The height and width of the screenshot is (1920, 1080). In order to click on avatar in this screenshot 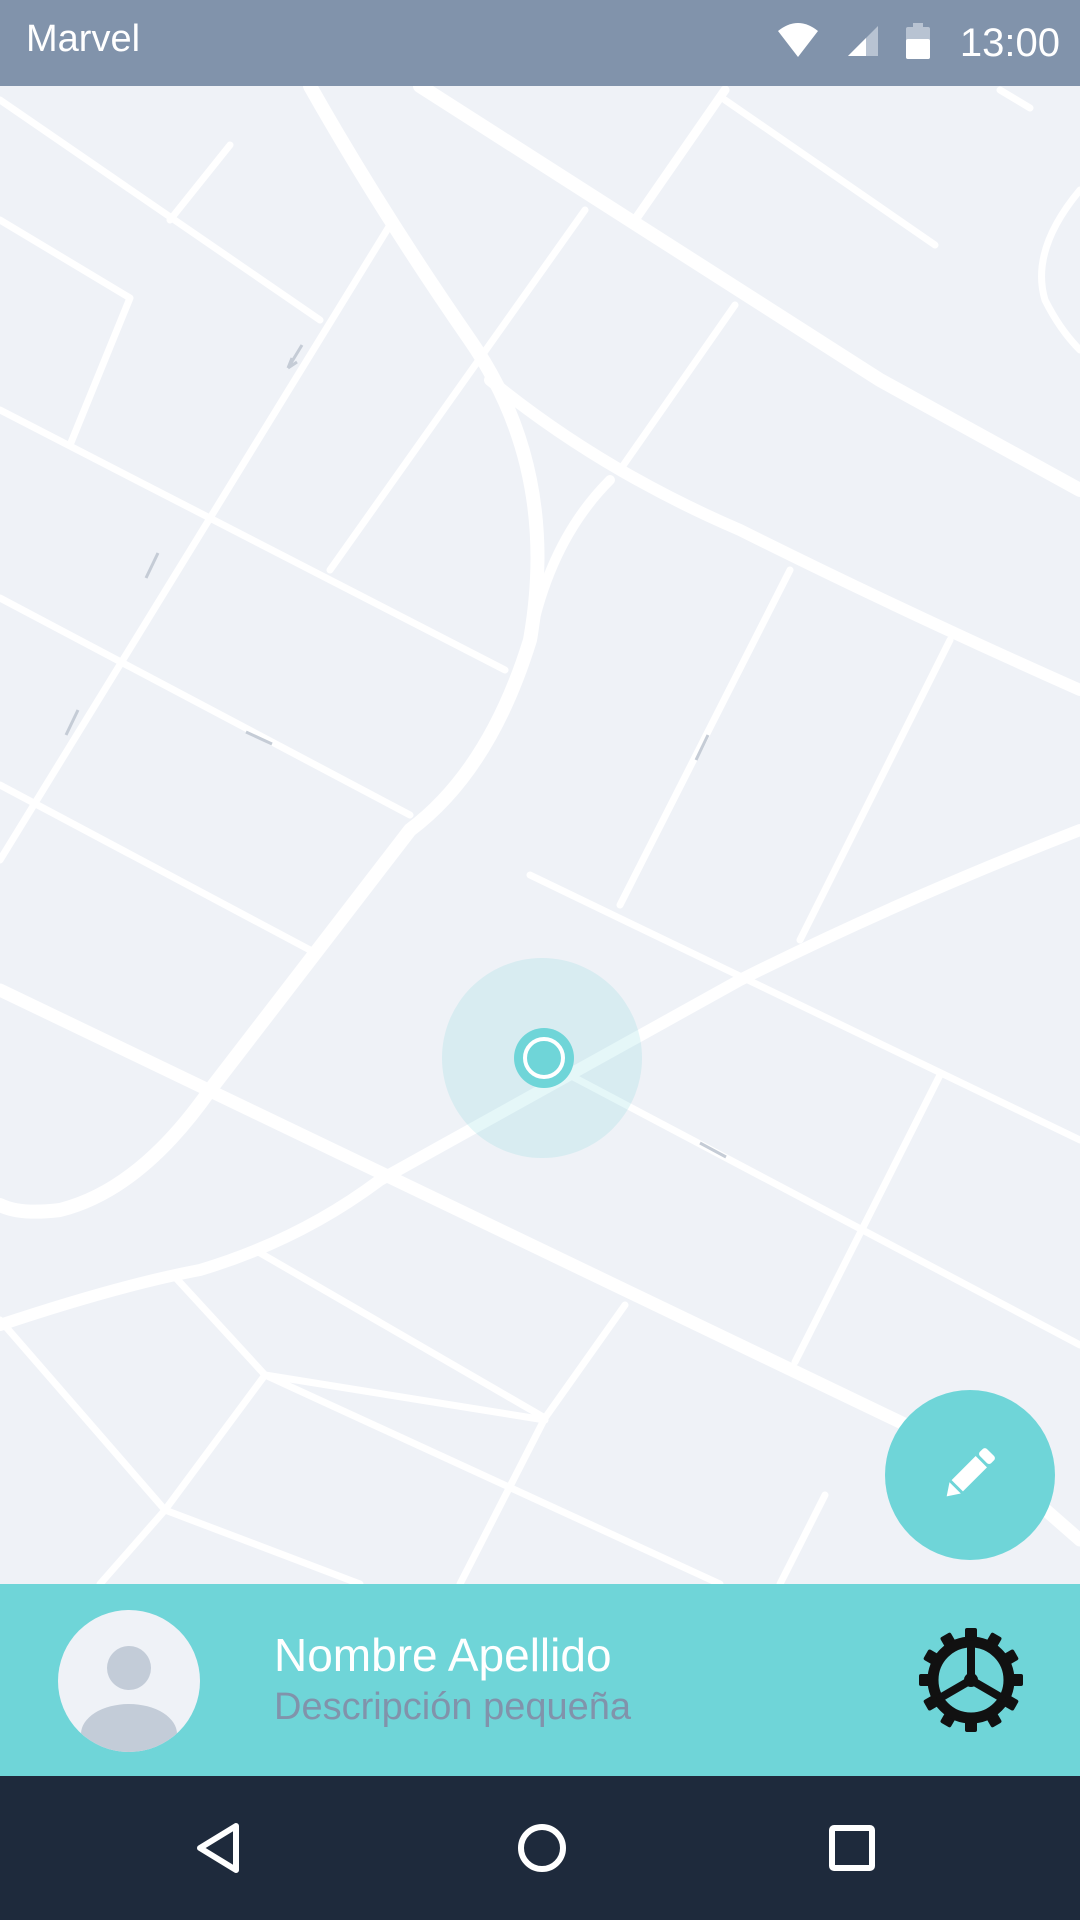, I will do `click(129, 1681)`.